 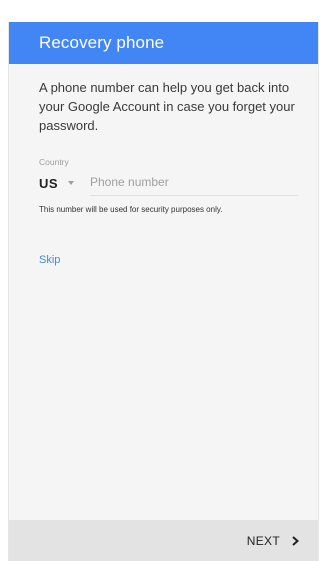 What do you see at coordinates (163, 540) in the screenshot?
I see `bottom-bar: NEXT` at bounding box center [163, 540].